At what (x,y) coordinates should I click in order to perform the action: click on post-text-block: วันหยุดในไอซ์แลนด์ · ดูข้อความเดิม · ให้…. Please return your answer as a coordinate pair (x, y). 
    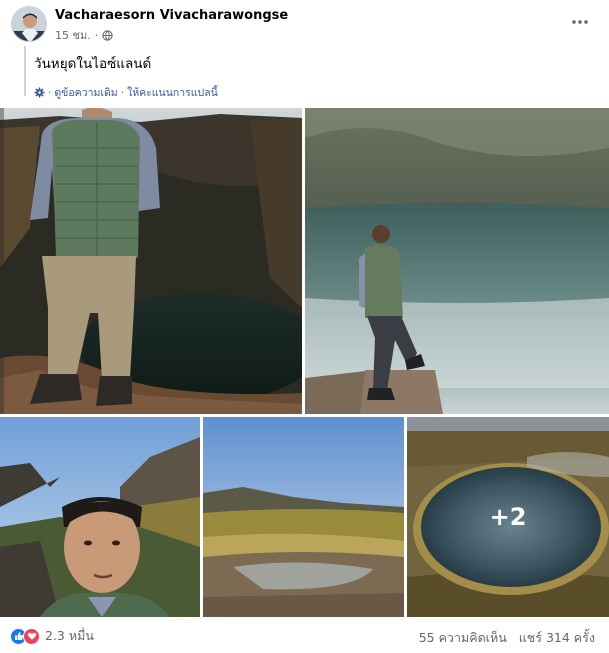
    Looking at the image, I should click on (304, 72).